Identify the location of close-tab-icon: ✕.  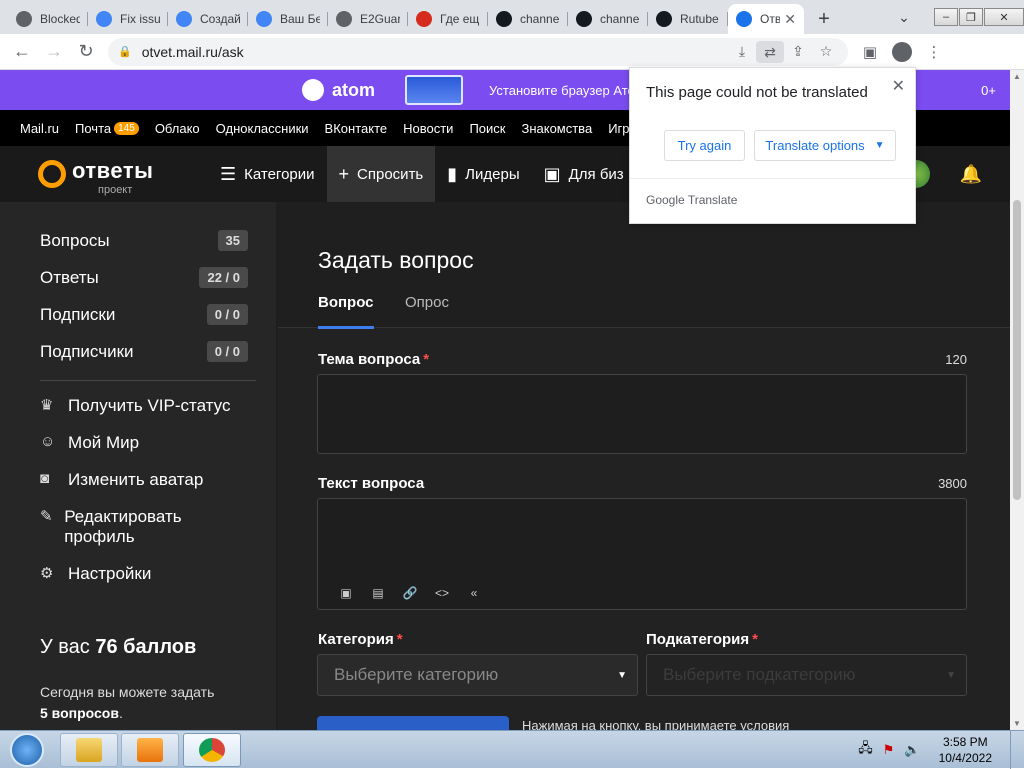
(790, 19).